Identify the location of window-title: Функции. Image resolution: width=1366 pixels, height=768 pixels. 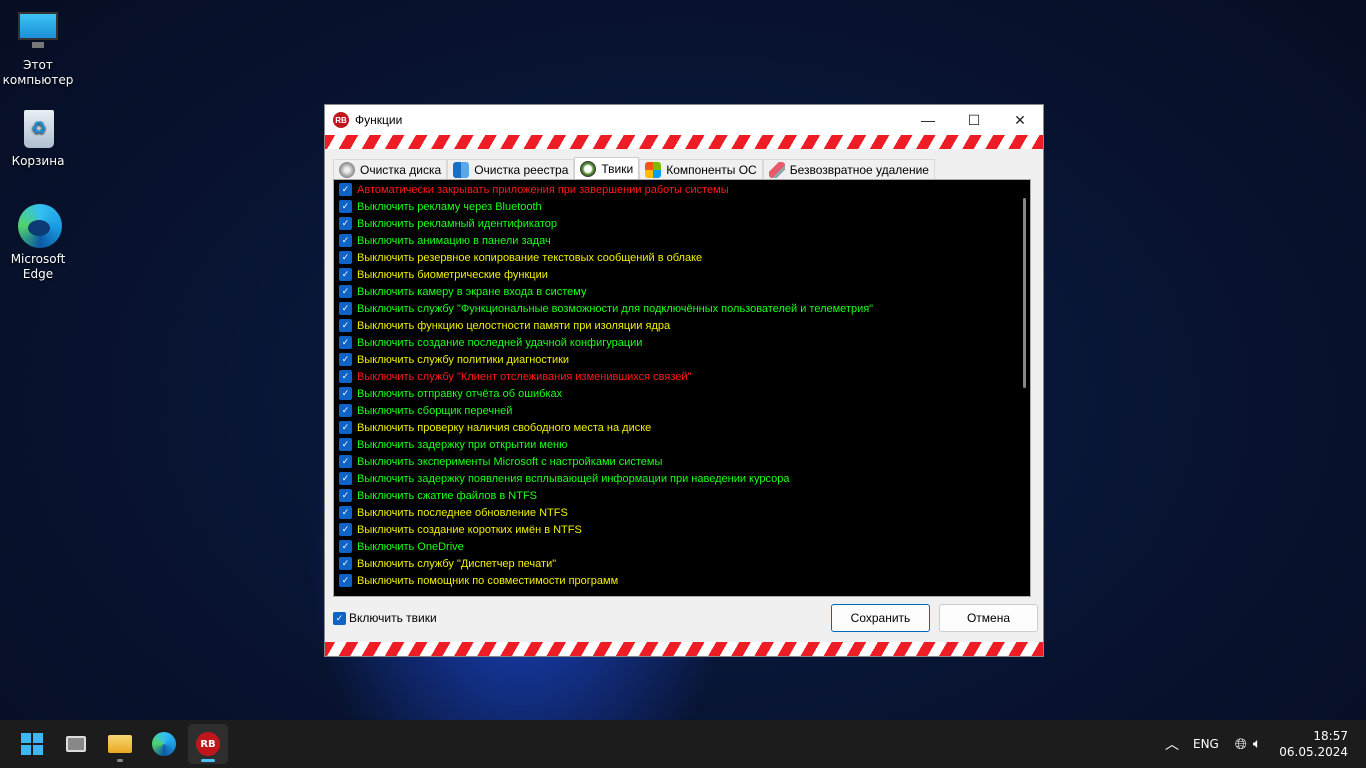
(379, 120).